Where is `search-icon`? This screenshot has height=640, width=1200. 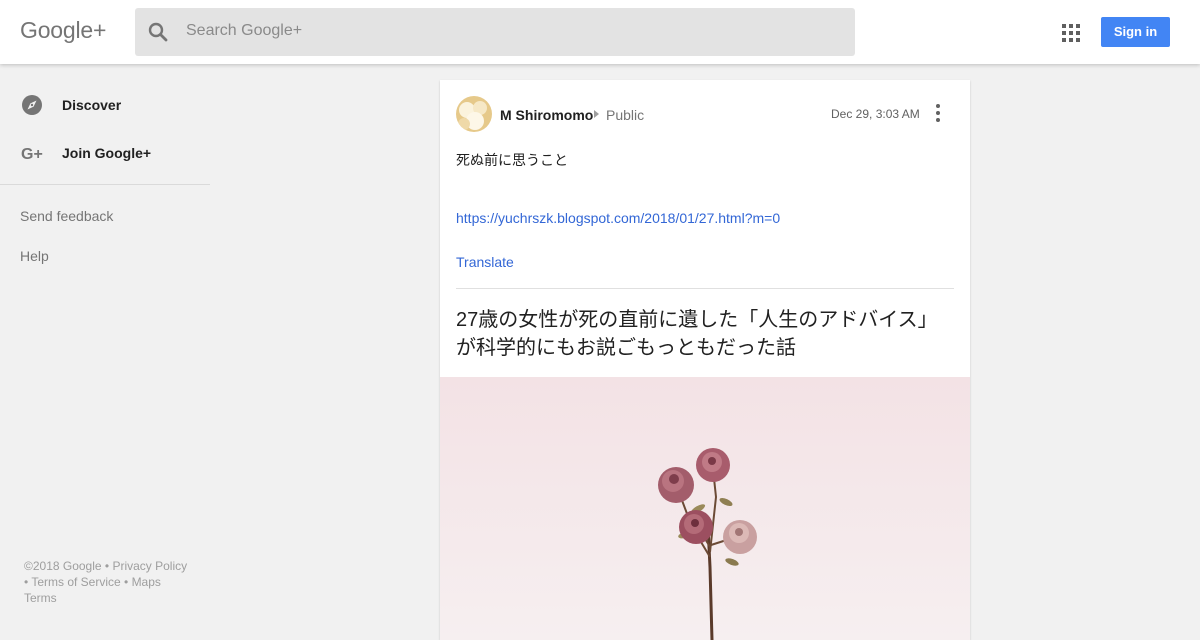
search-icon is located at coordinates (158, 32).